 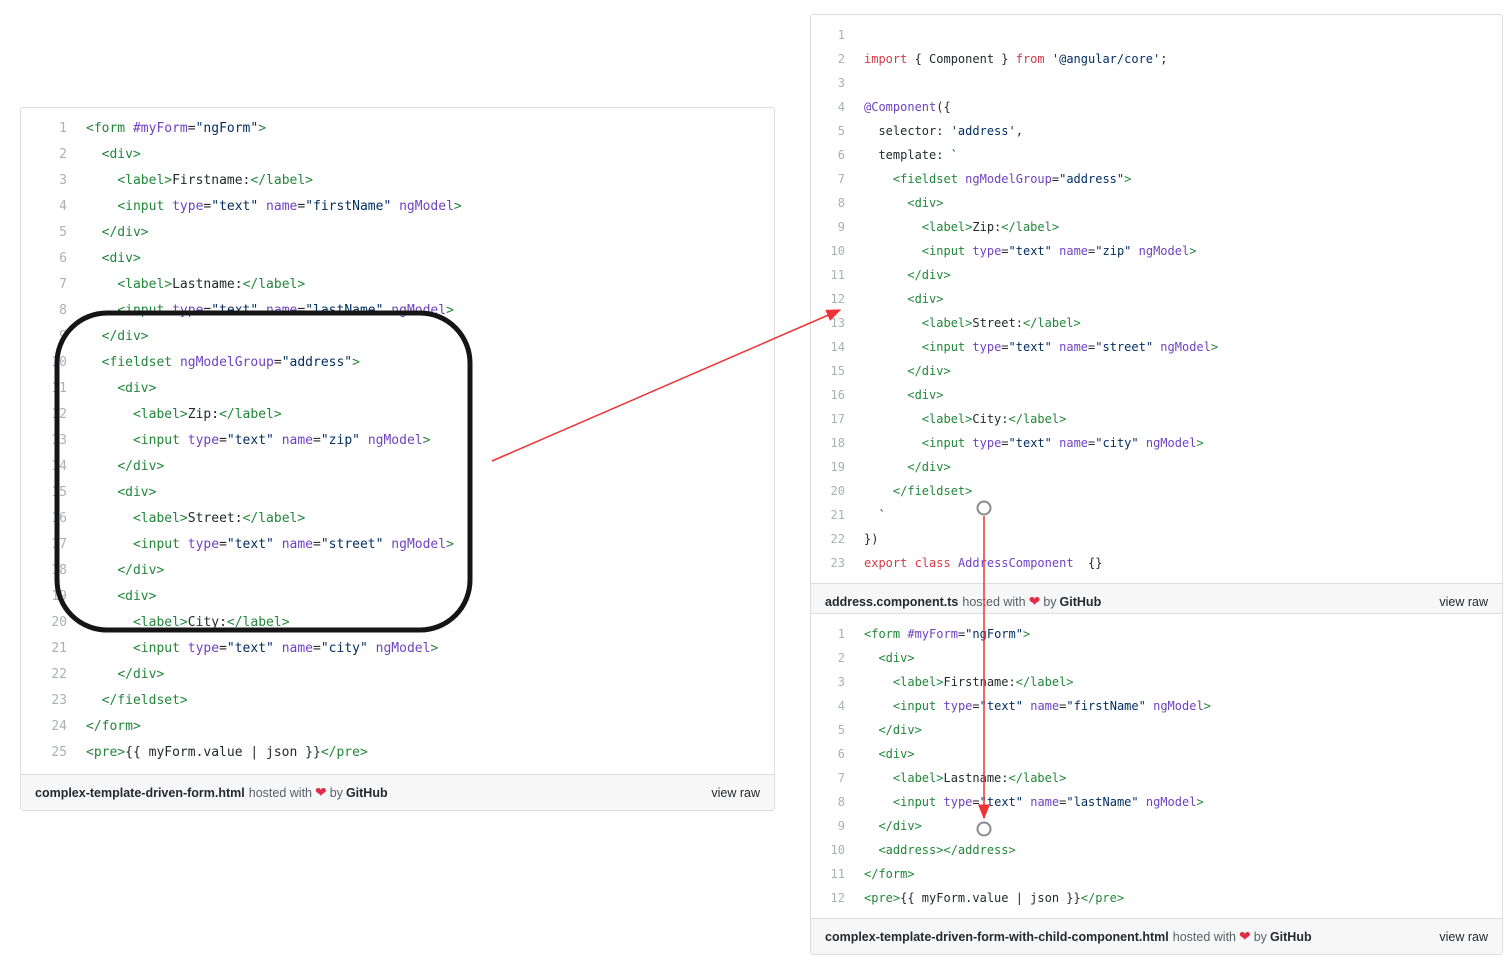 I want to click on code-text: <input type="text" name="city" ngModel>, so click(x=1062, y=443).